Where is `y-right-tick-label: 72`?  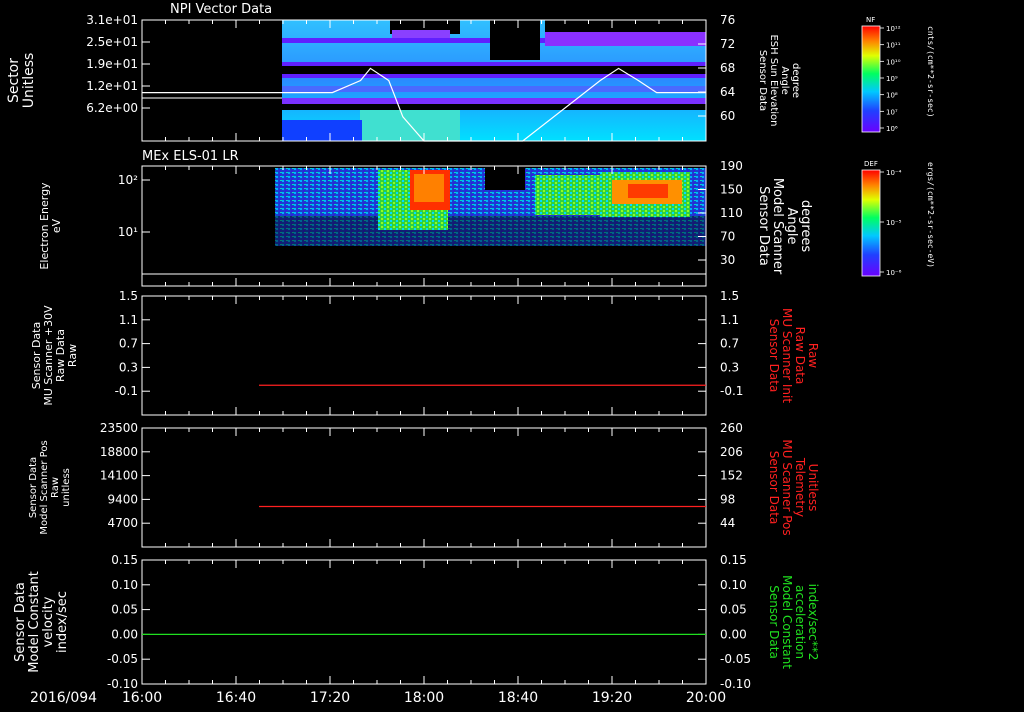 y-right-tick-label: 72 is located at coordinates (727, 44).